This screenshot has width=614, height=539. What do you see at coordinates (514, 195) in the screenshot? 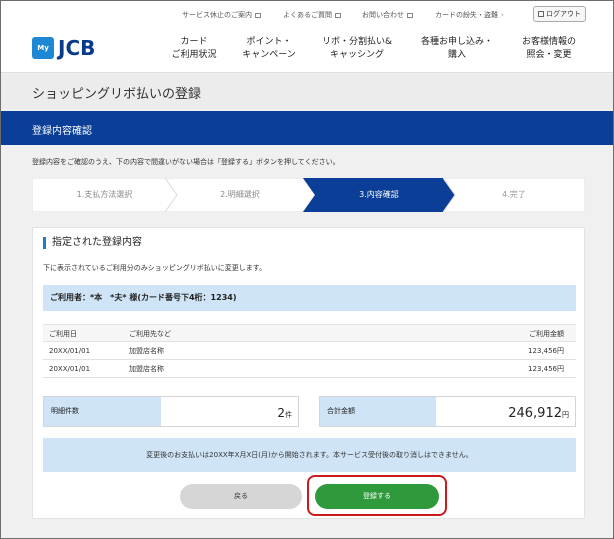
I see `step-4: 4.完了` at bounding box center [514, 195].